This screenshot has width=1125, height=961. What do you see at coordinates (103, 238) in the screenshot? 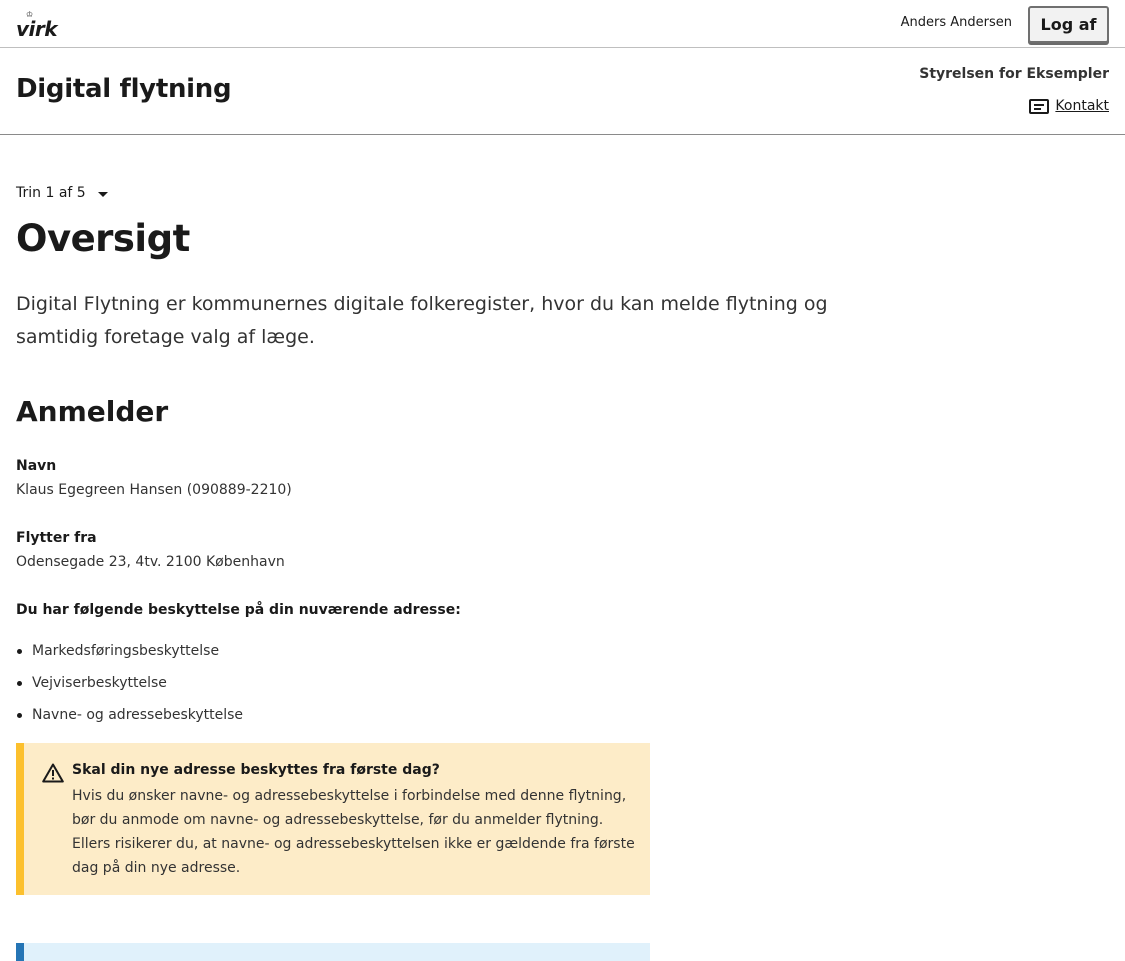
I see `page-title: Oversigt` at bounding box center [103, 238].